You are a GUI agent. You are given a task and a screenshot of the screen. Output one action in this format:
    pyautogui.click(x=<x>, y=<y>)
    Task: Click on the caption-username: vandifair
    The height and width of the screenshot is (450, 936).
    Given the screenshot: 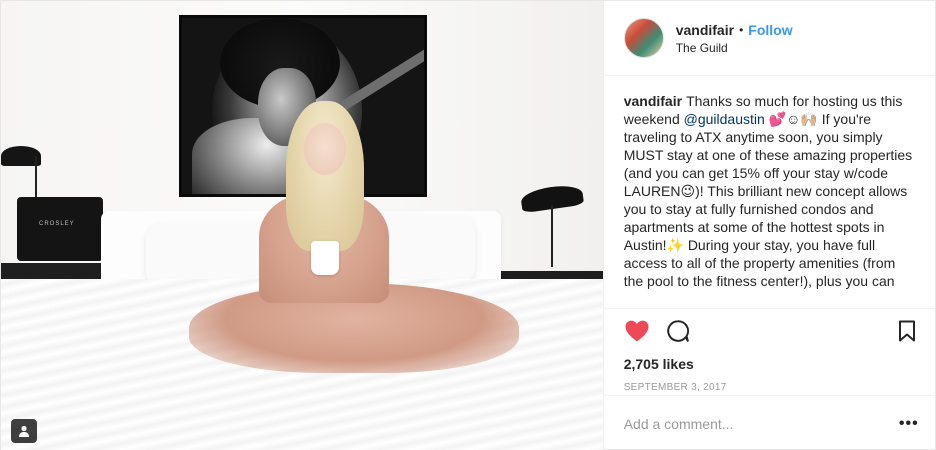 What is the action you would take?
    pyautogui.click(x=653, y=101)
    